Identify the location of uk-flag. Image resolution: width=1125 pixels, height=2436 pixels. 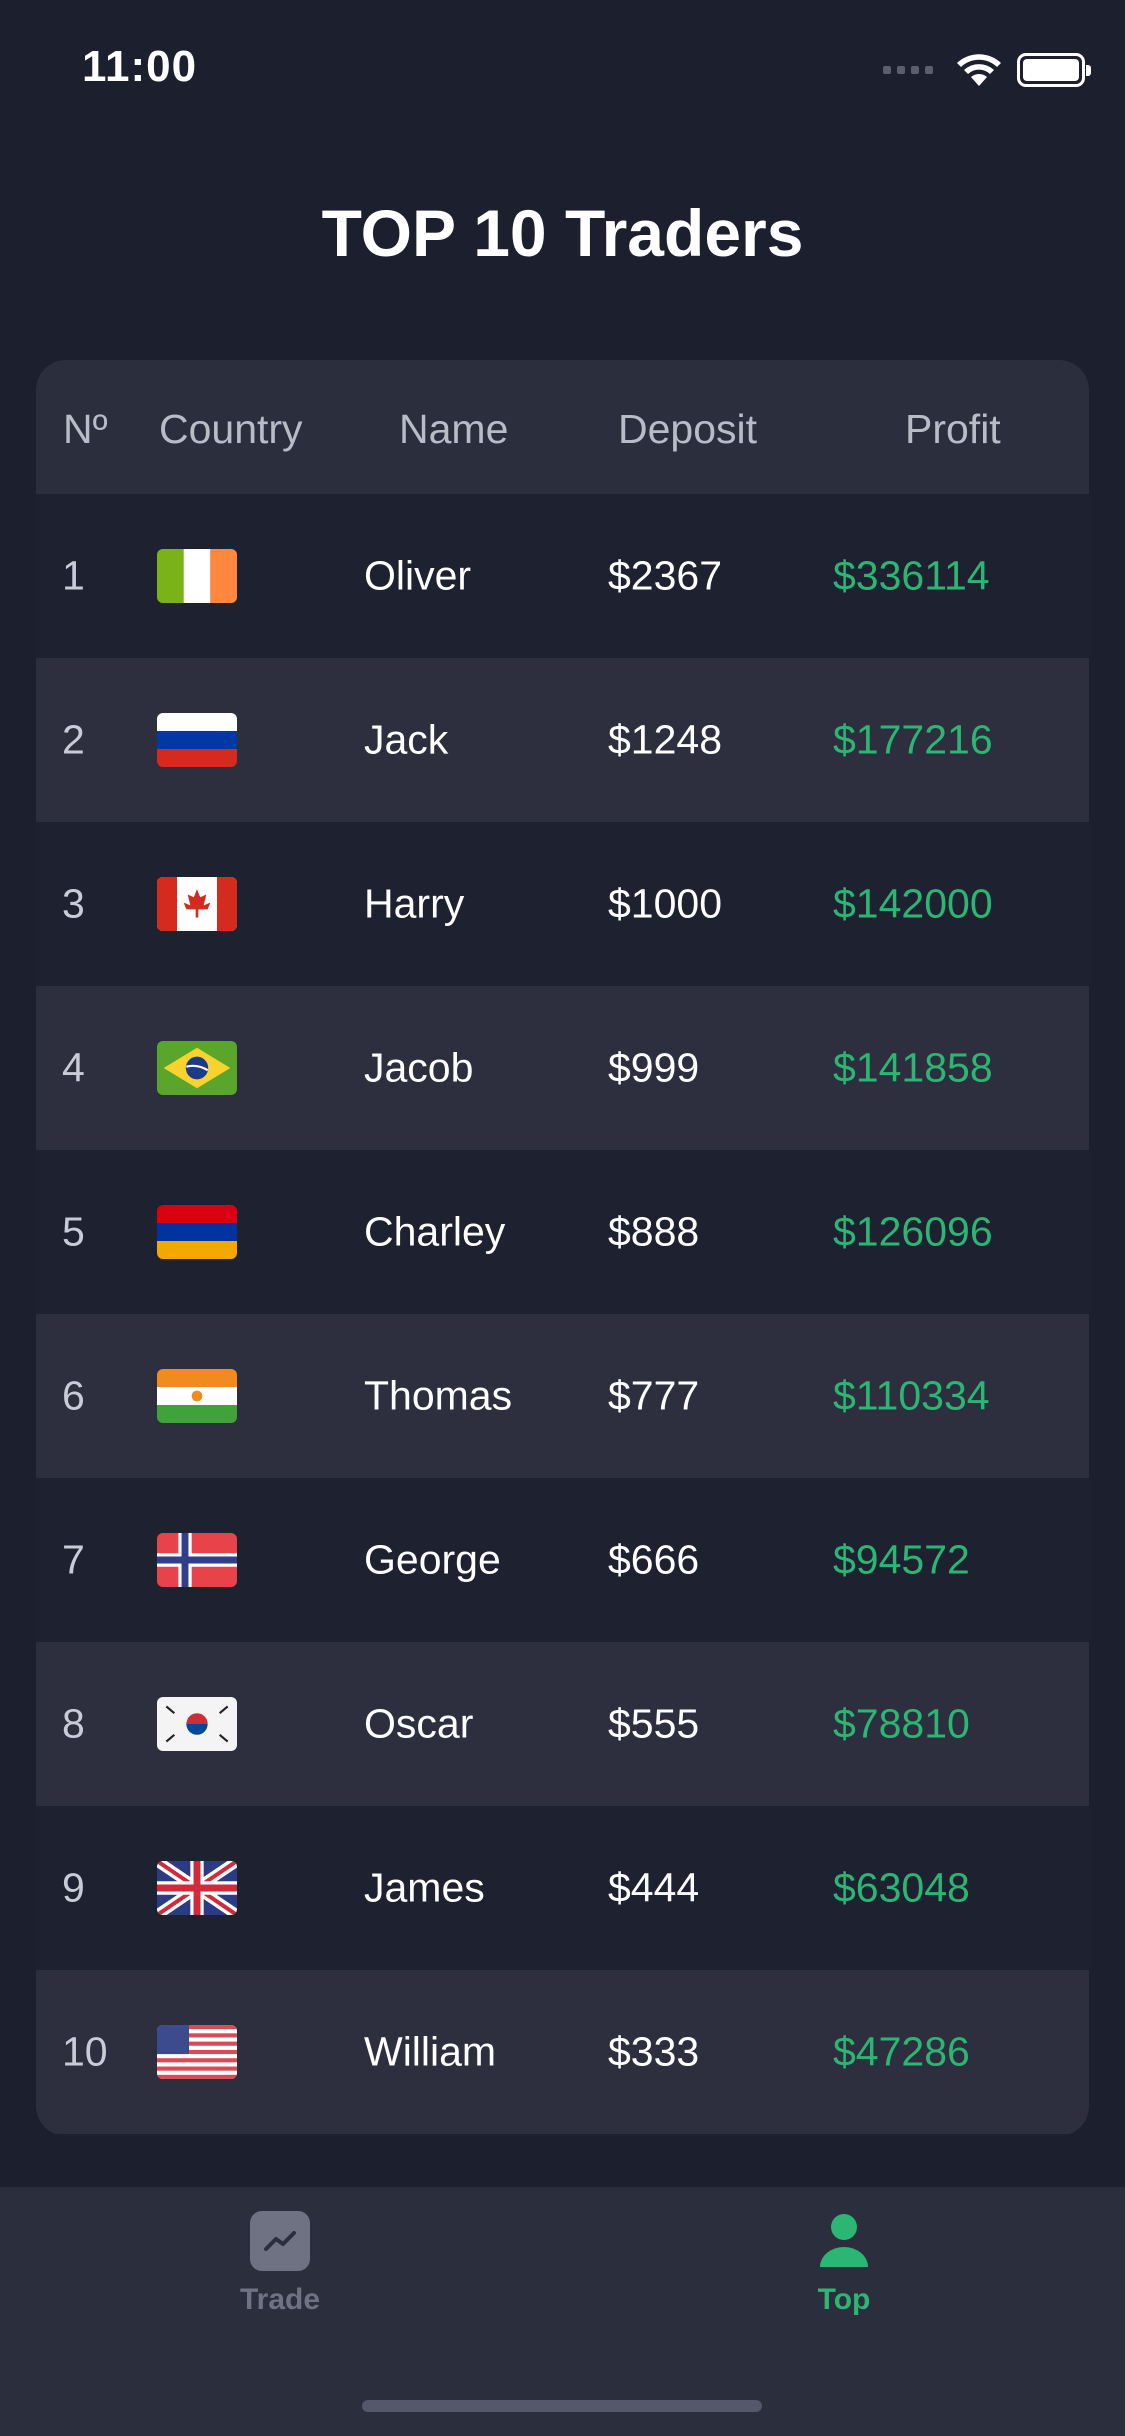
(197, 1888).